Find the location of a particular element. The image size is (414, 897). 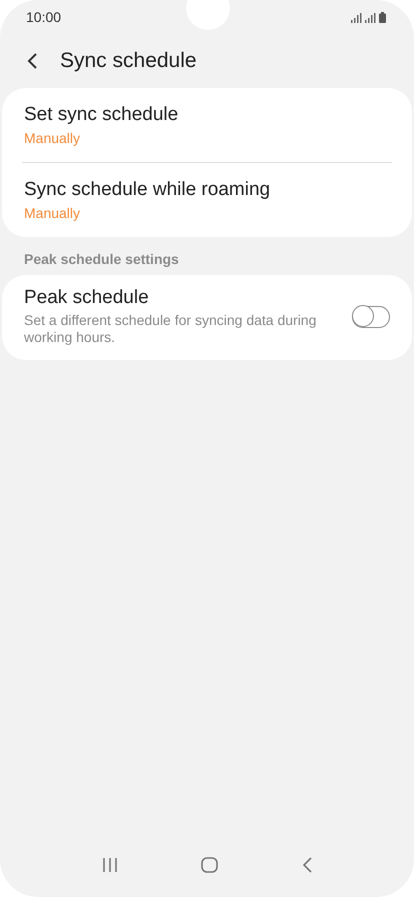

setting-title: Set sync schedule is located at coordinates (207, 115).